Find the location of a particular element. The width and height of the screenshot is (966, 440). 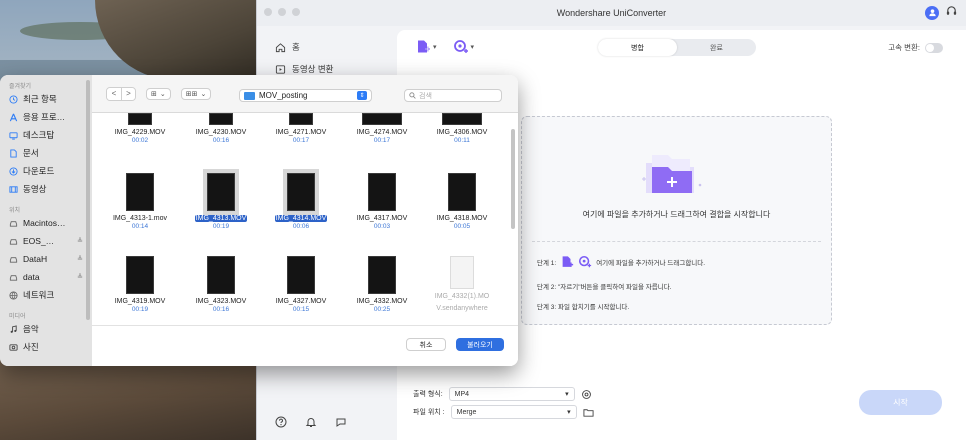

sidebar-item-documents: 문서 is located at coordinates (46, 153).